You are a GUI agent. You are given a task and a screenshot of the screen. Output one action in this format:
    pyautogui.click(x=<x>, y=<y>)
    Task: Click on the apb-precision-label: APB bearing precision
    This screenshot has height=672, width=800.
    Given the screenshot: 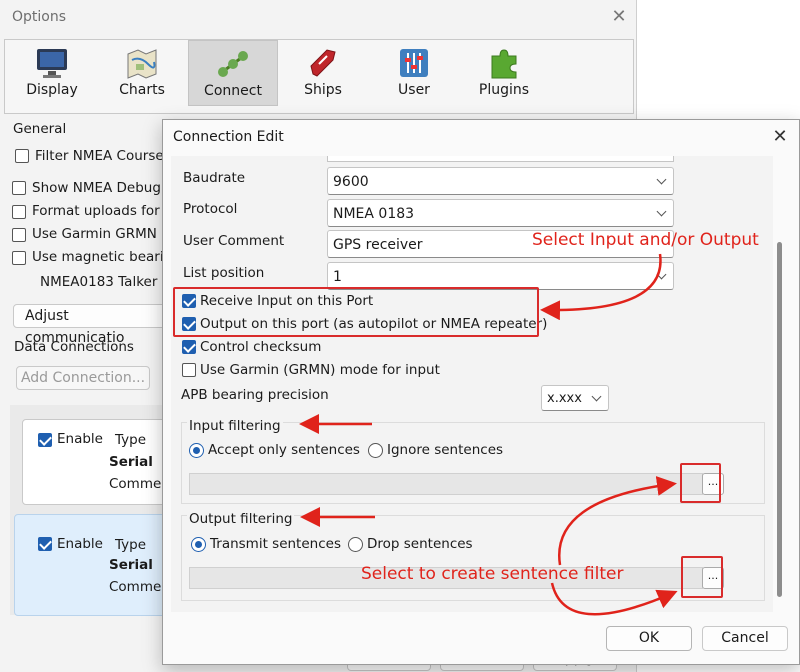 What is the action you would take?
    pyautogui.click(x=255, y=395)
    